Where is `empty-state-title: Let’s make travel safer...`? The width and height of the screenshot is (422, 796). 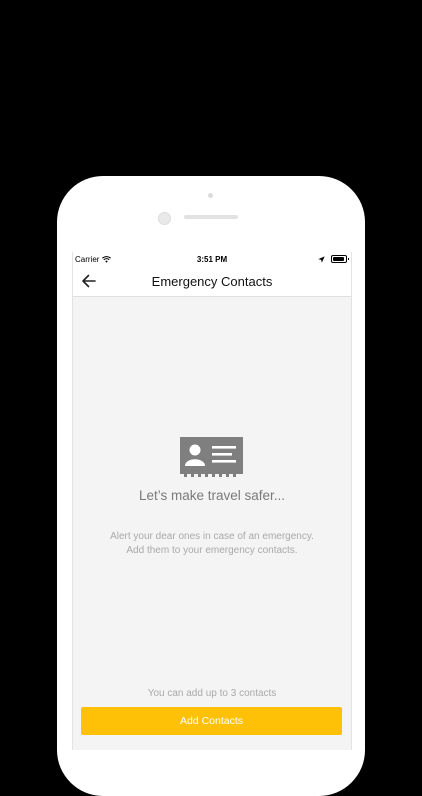
empty-state-title: Let’s make travel safer... is located at coordinates (212, 495).